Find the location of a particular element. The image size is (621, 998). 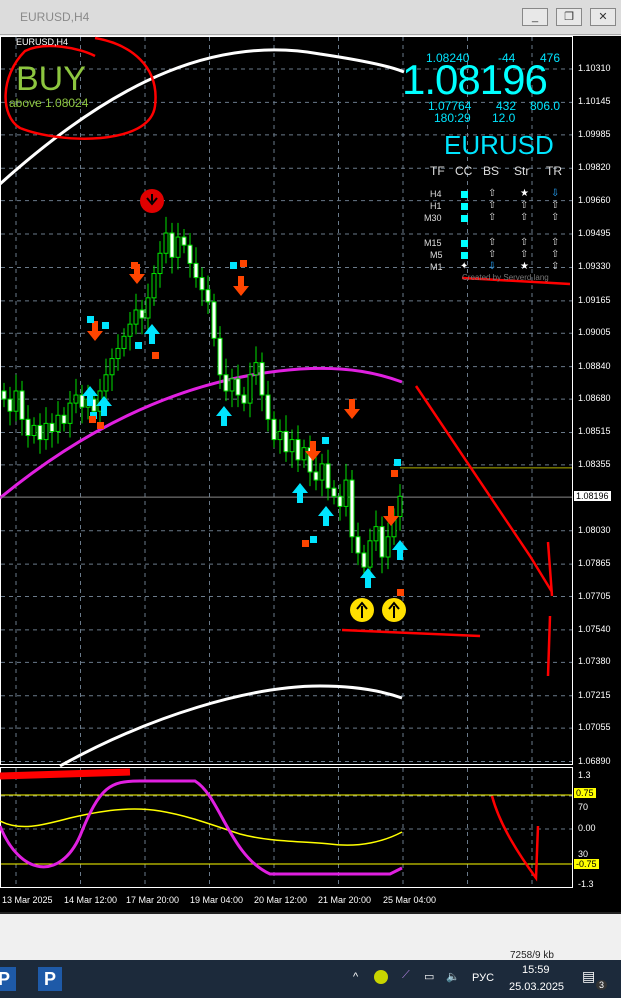

ind-level-low: -0.75 is located at coordinates (586, 864).